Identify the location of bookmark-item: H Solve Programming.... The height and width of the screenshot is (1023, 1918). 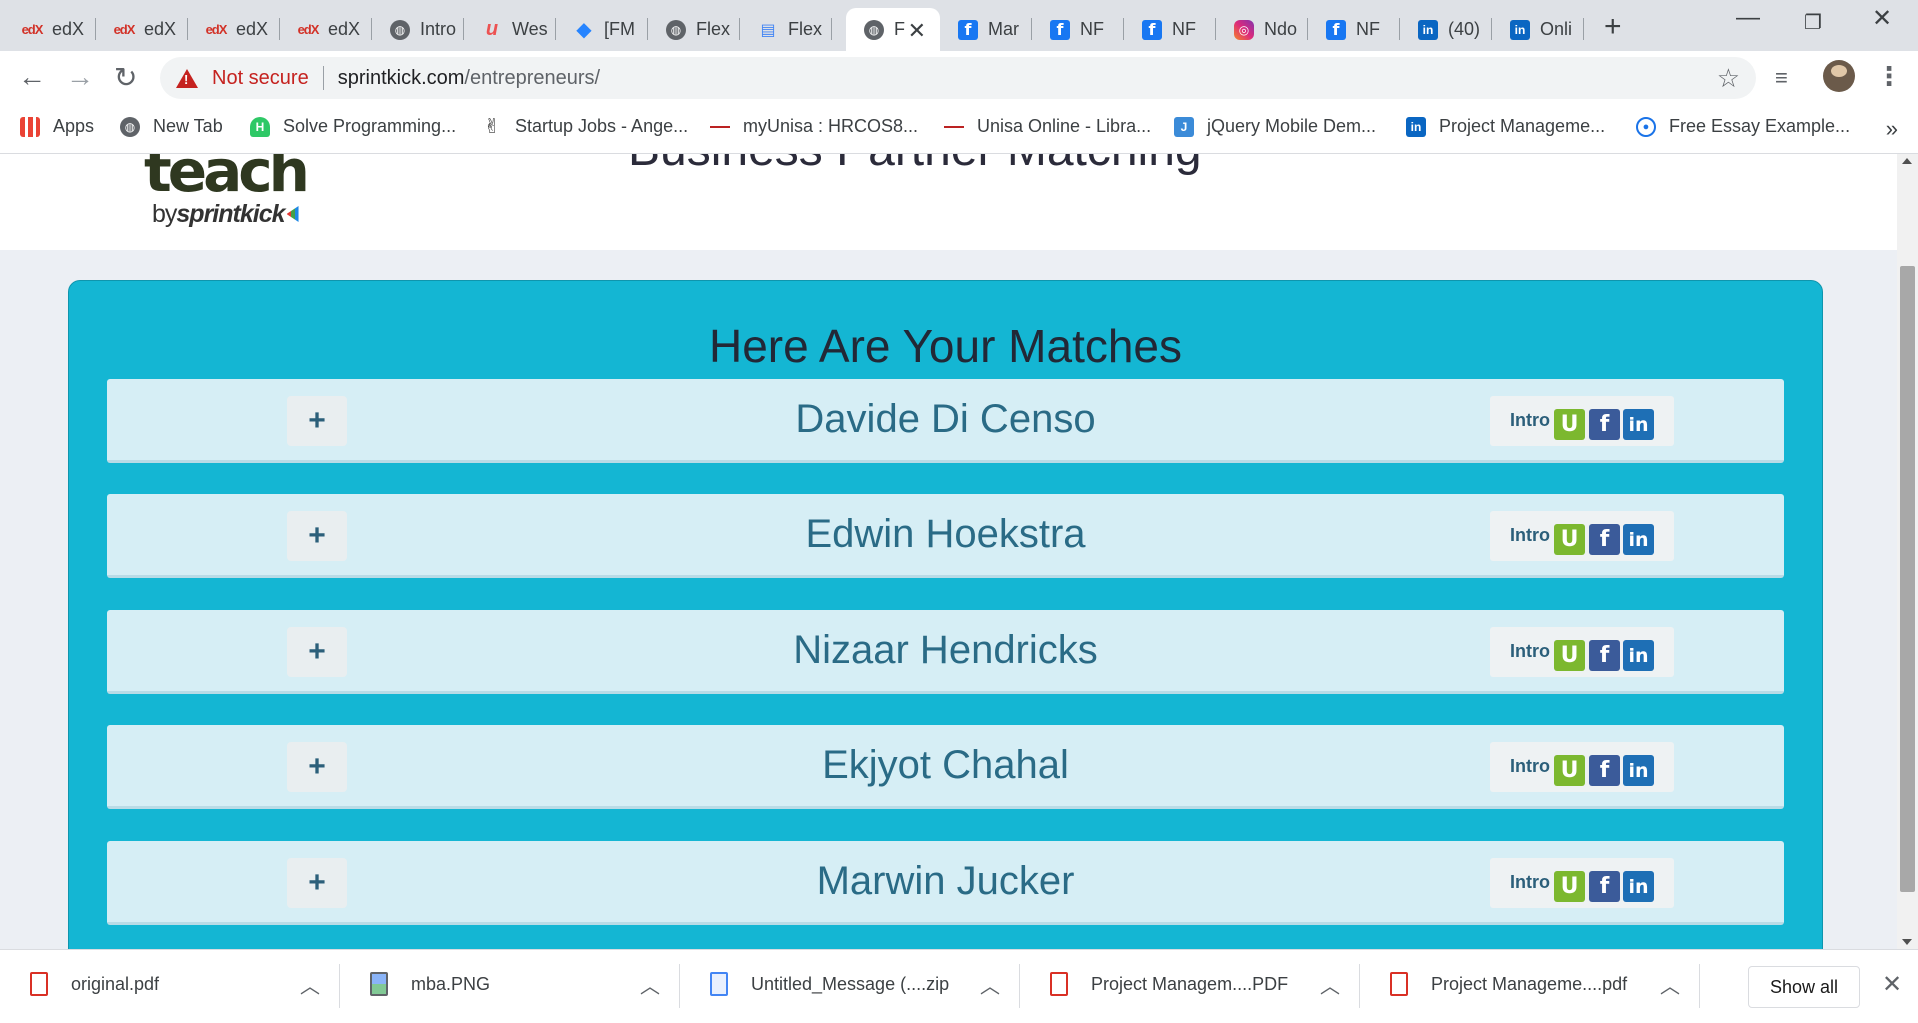
(353, 126).